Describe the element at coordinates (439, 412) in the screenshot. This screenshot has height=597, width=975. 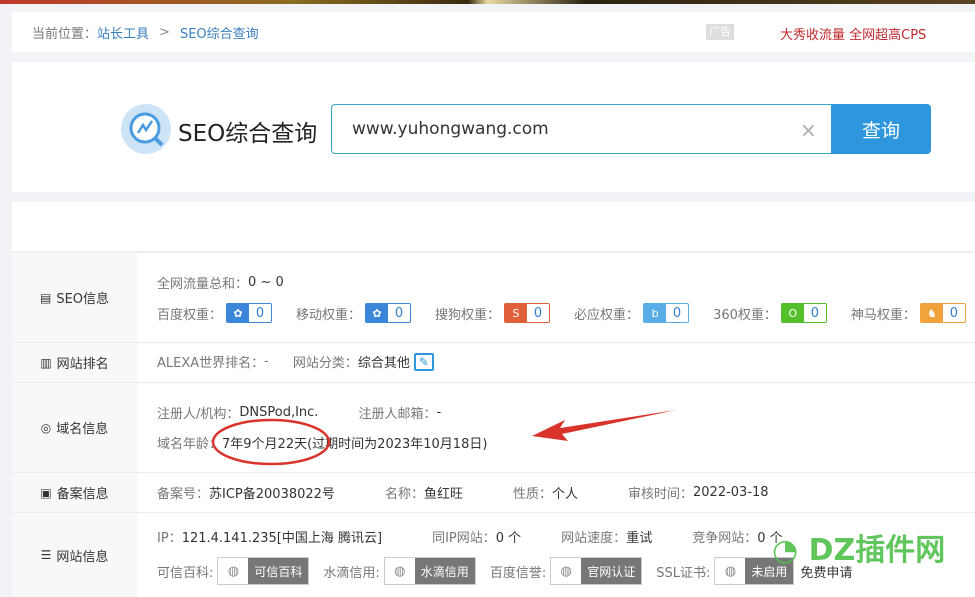
I see `email-value: -` at that location.